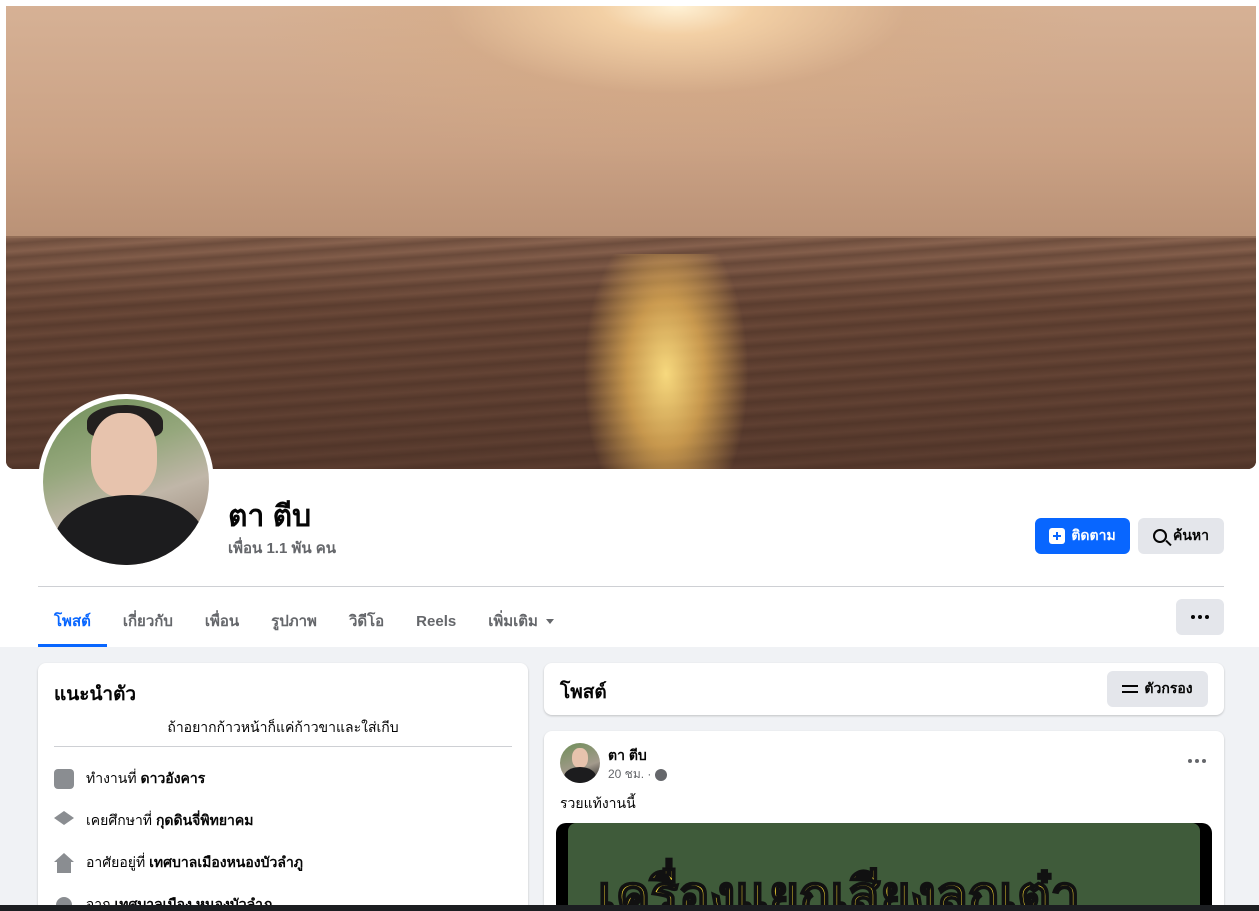  I want to click on intro-education-link: กุดดินจี่พิทยาคม, so click(205, 820).